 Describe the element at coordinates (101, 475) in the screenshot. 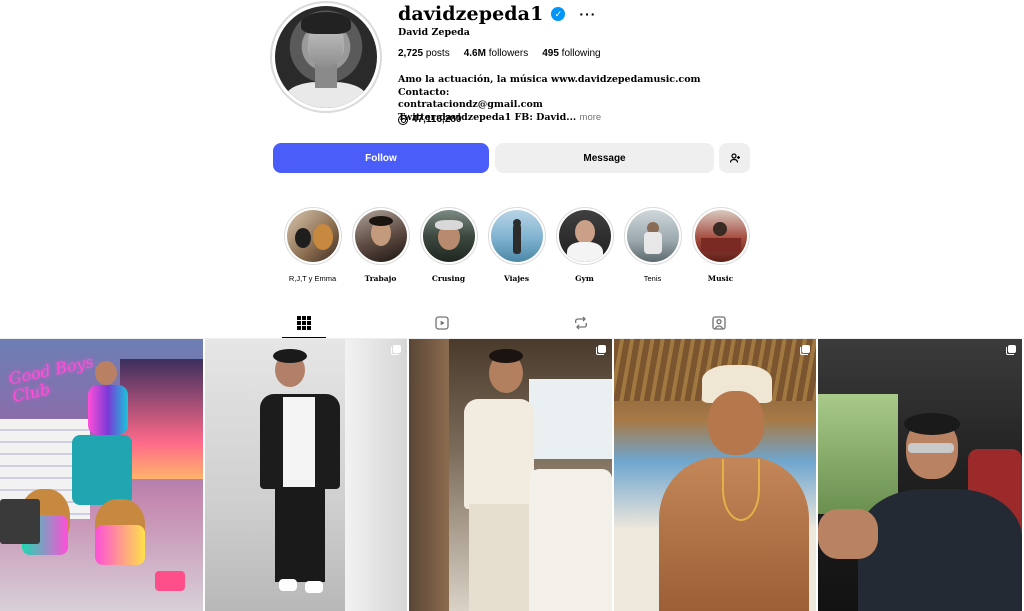

I see `post-tile: Good Boys Club` at that location.